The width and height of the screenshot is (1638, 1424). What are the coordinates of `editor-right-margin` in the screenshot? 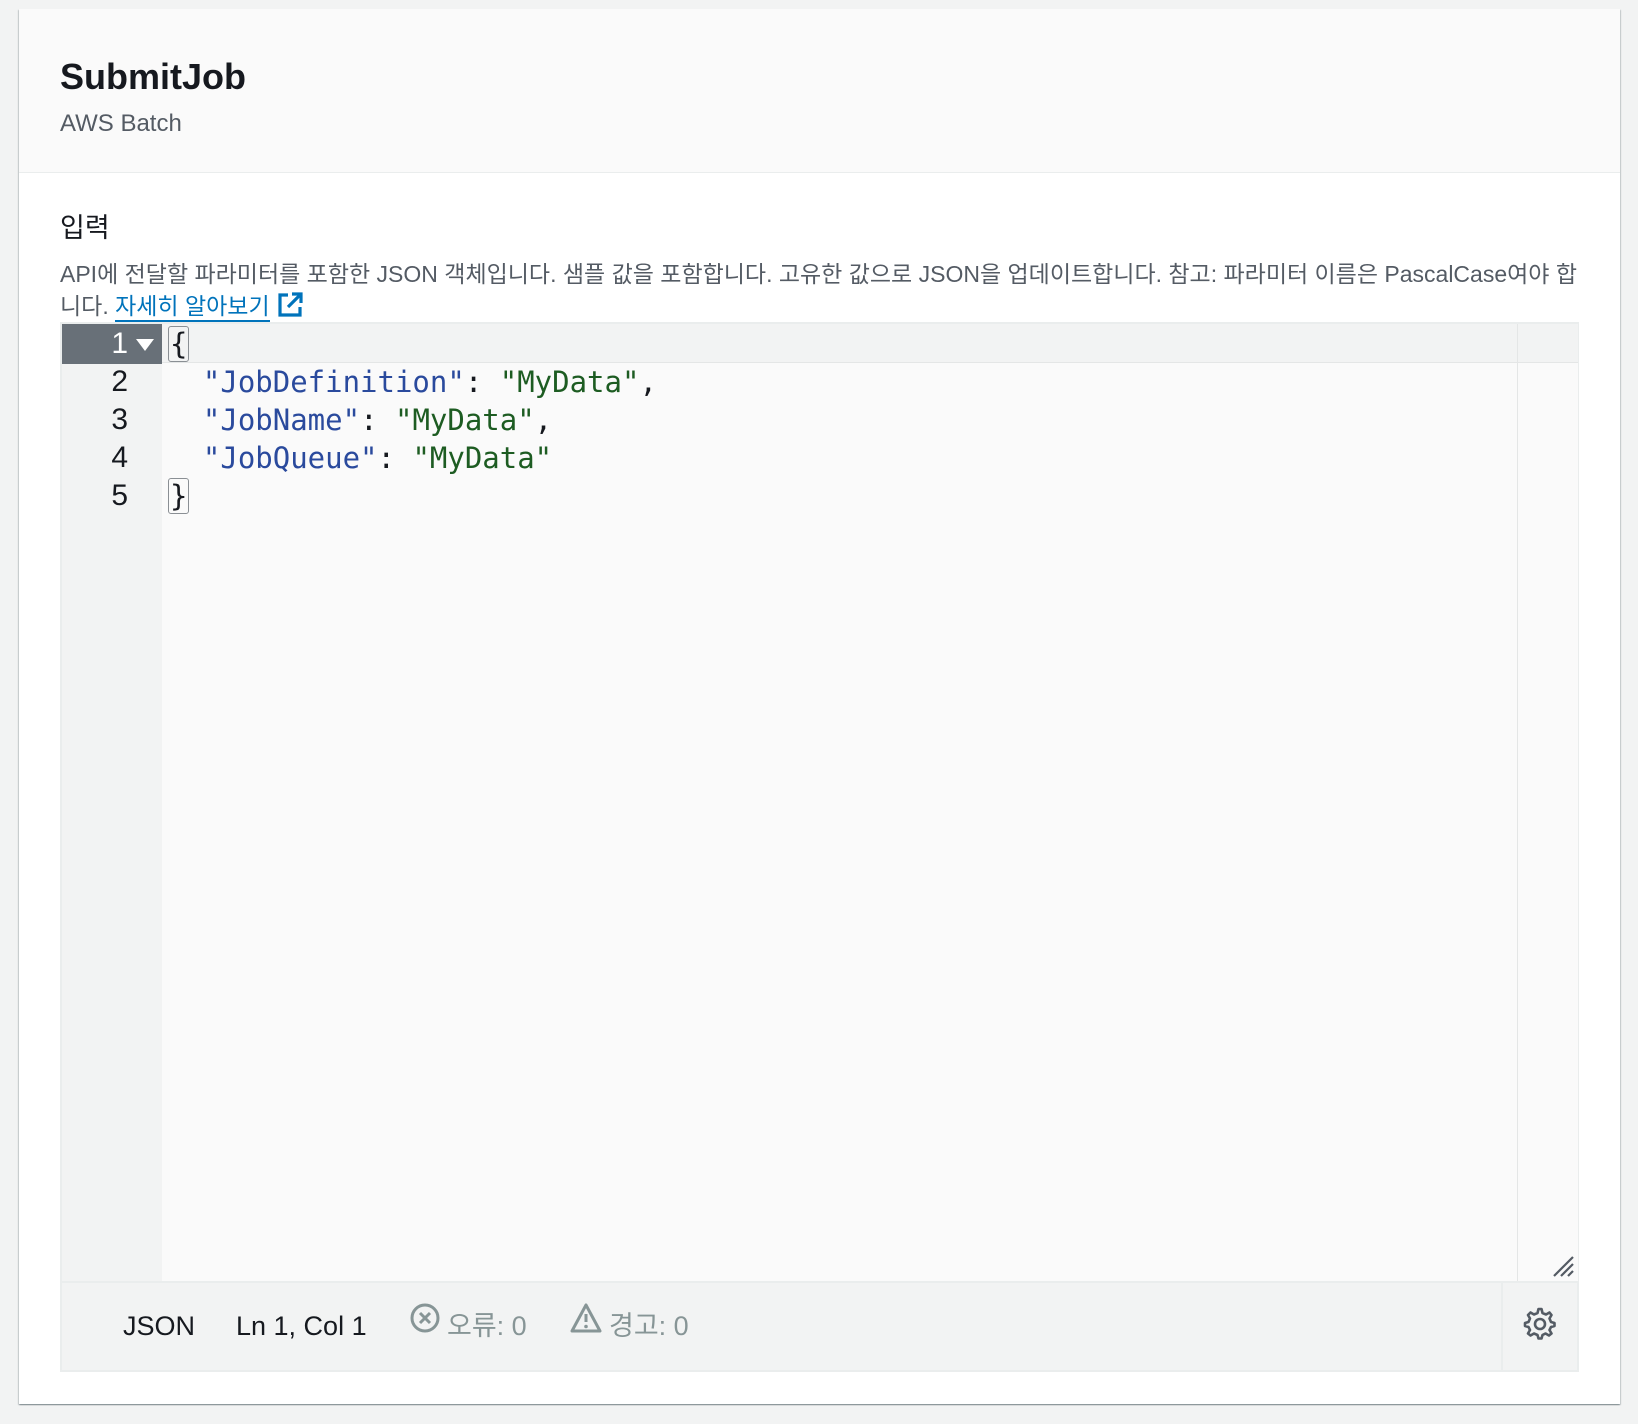 It's located at (1547, 802).